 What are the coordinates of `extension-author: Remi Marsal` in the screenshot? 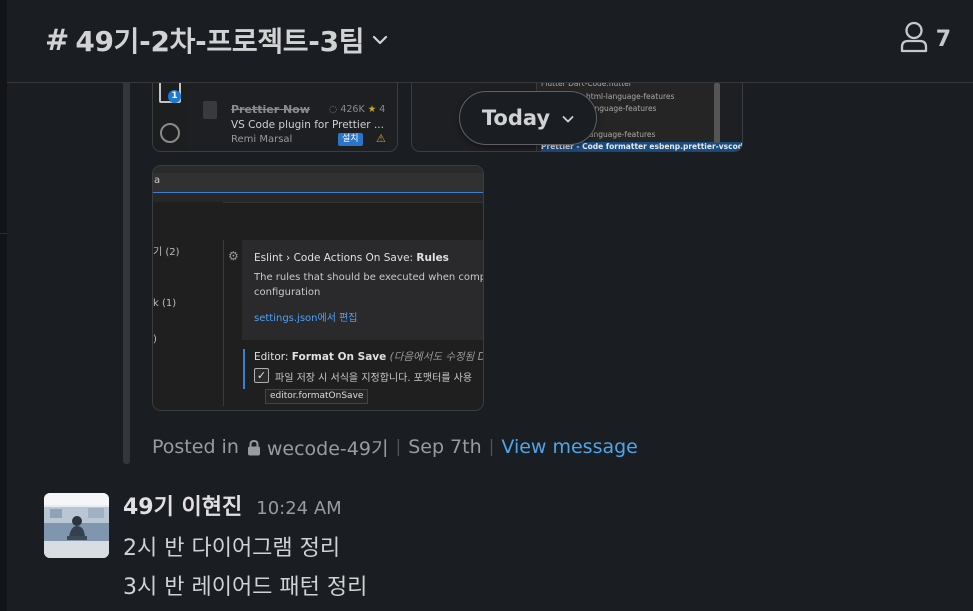 It's located at (262, 139).